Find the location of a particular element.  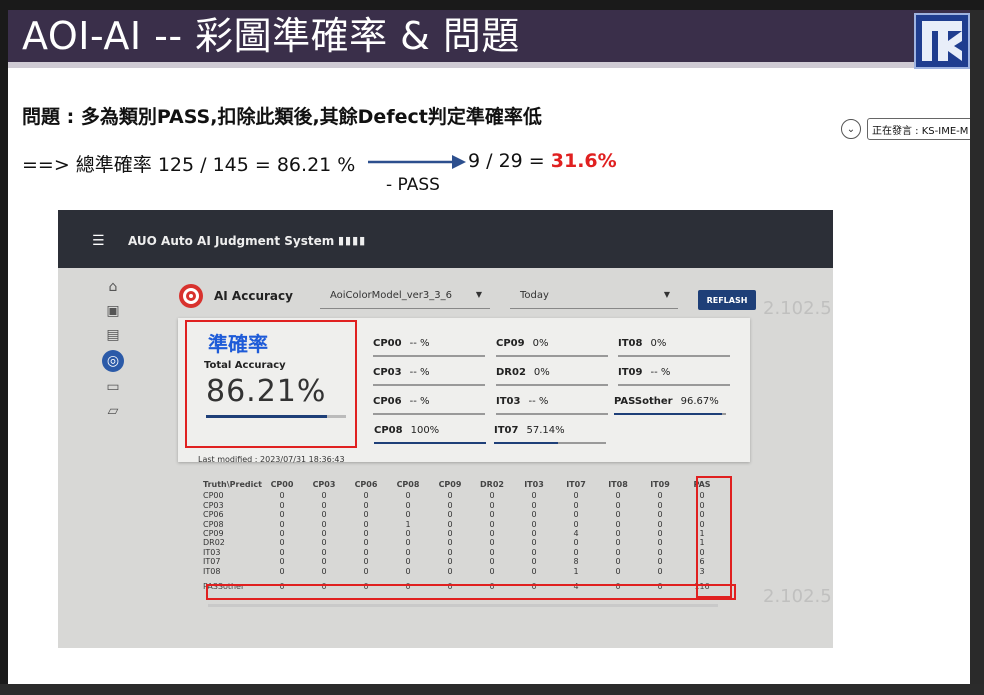

passother-row-highlight is located at coordinates (471, 592).